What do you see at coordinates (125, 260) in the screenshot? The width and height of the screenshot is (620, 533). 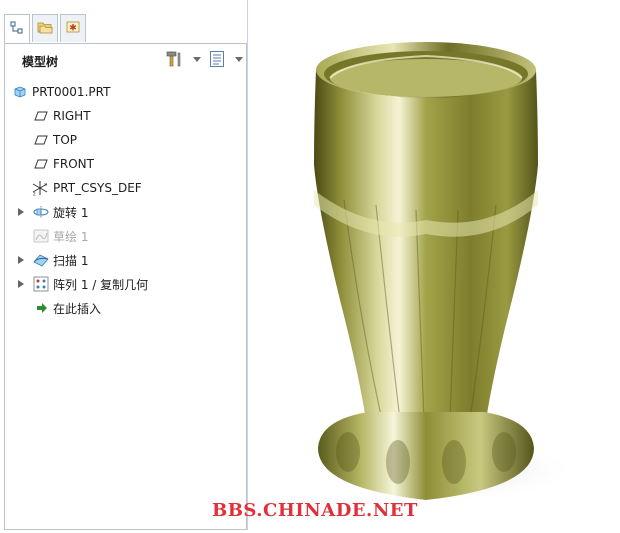 I see `tree-item-sweep: 扫描 1` at bounding box center [125, 260].